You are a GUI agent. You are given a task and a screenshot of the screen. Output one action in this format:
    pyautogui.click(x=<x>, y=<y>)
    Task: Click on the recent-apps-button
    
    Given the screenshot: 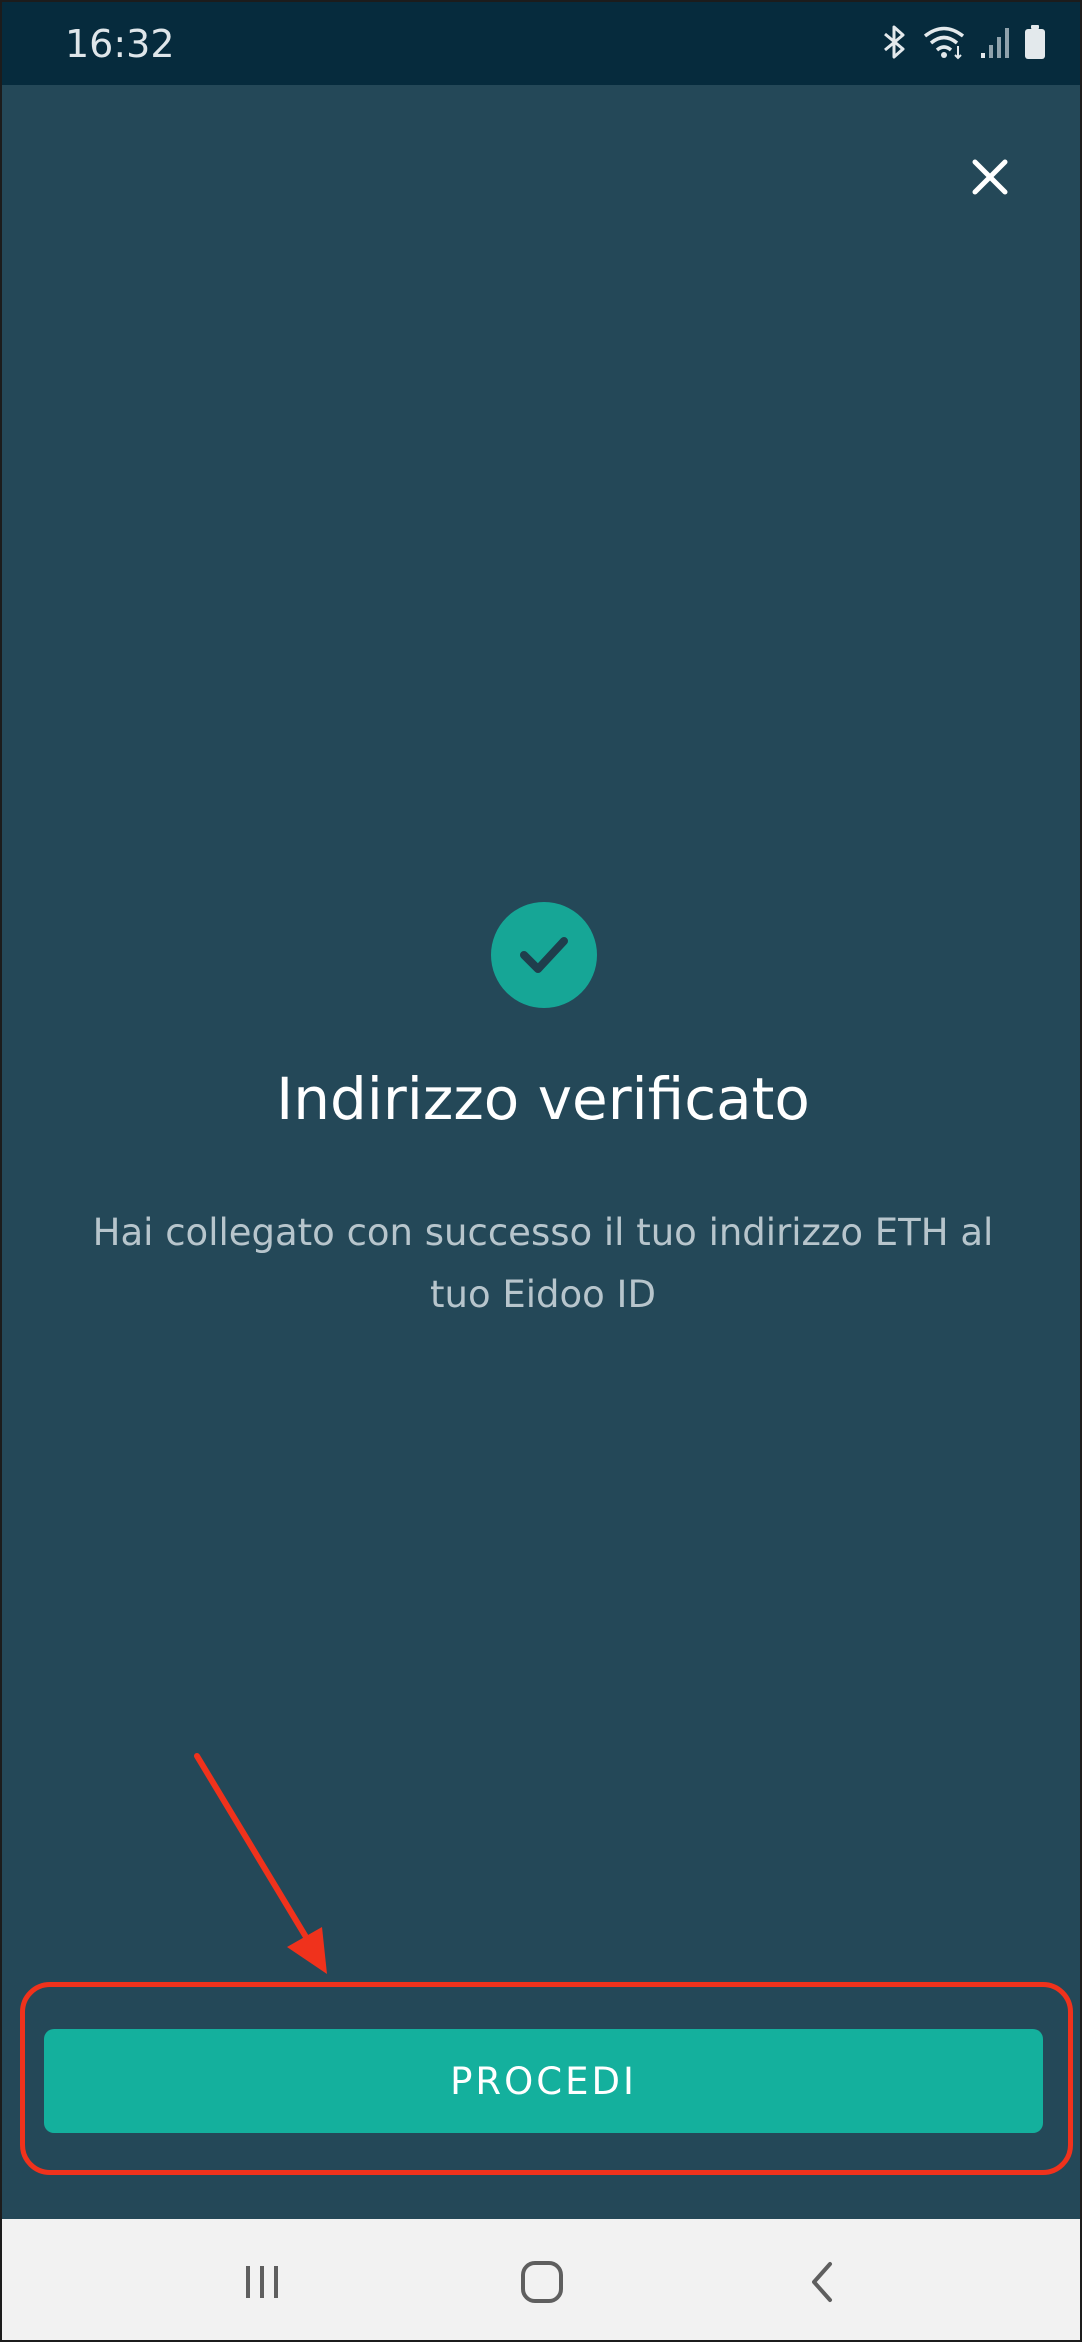 What is the action you would take?
    pyautogui.click(x=262, y=2279)
    